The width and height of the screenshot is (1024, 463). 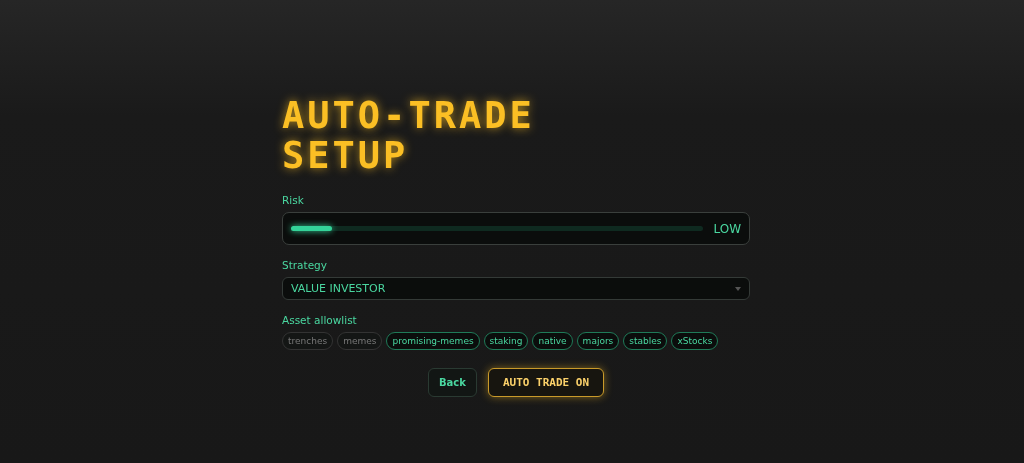 What do you see at coordinates (409, 136) in the screenshot?
I see `page-title: AUTO-TRADE SETUP` at bounding box center [409, 136].